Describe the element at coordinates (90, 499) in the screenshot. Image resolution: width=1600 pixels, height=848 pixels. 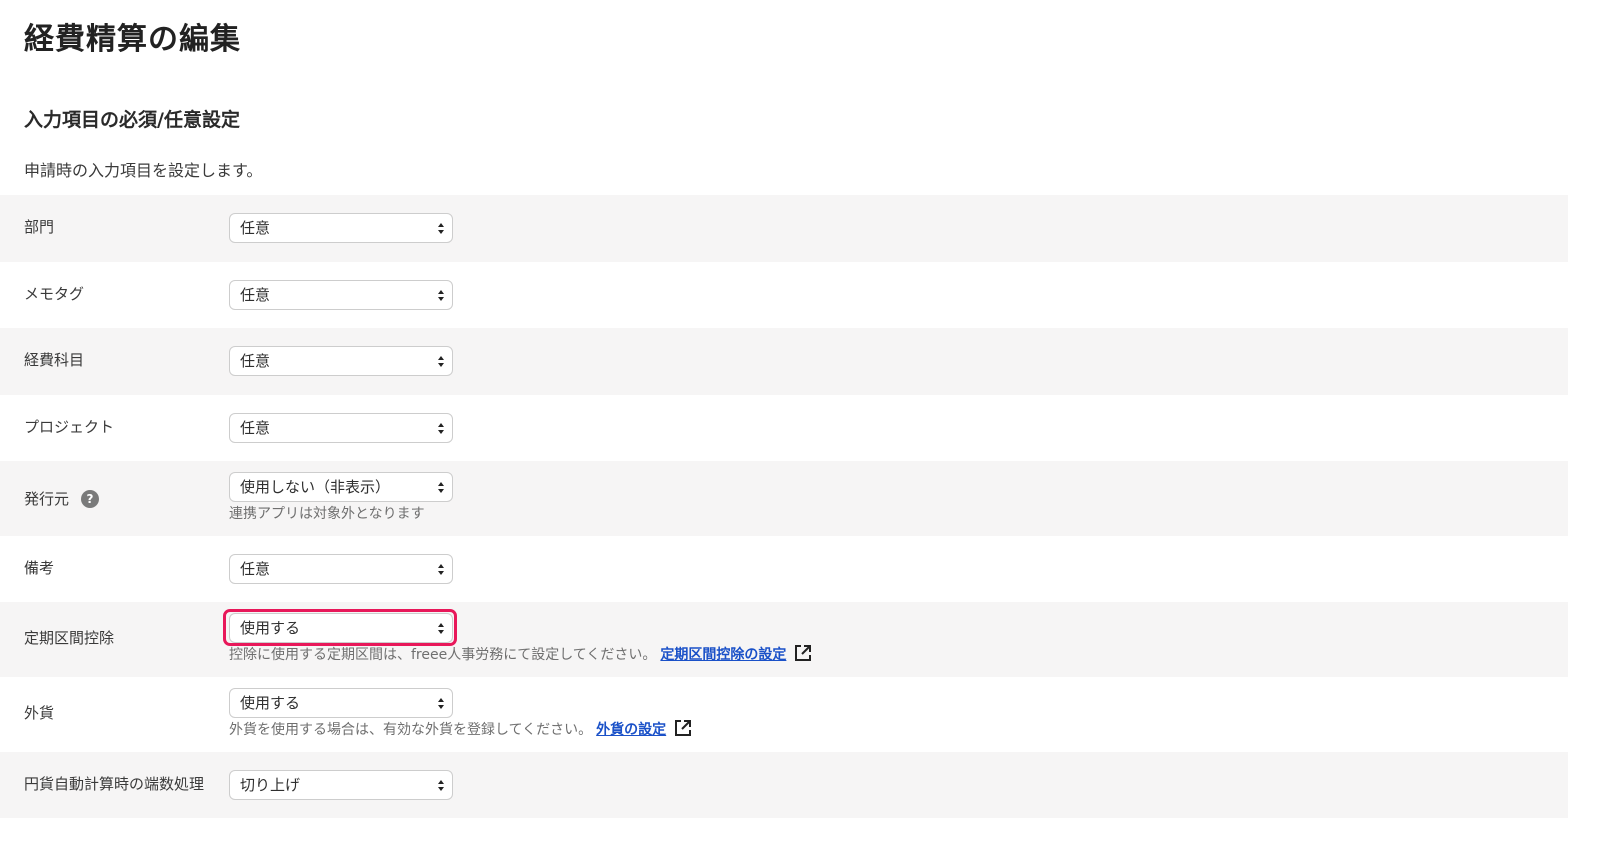
I see `question-icon: ?` at that location.